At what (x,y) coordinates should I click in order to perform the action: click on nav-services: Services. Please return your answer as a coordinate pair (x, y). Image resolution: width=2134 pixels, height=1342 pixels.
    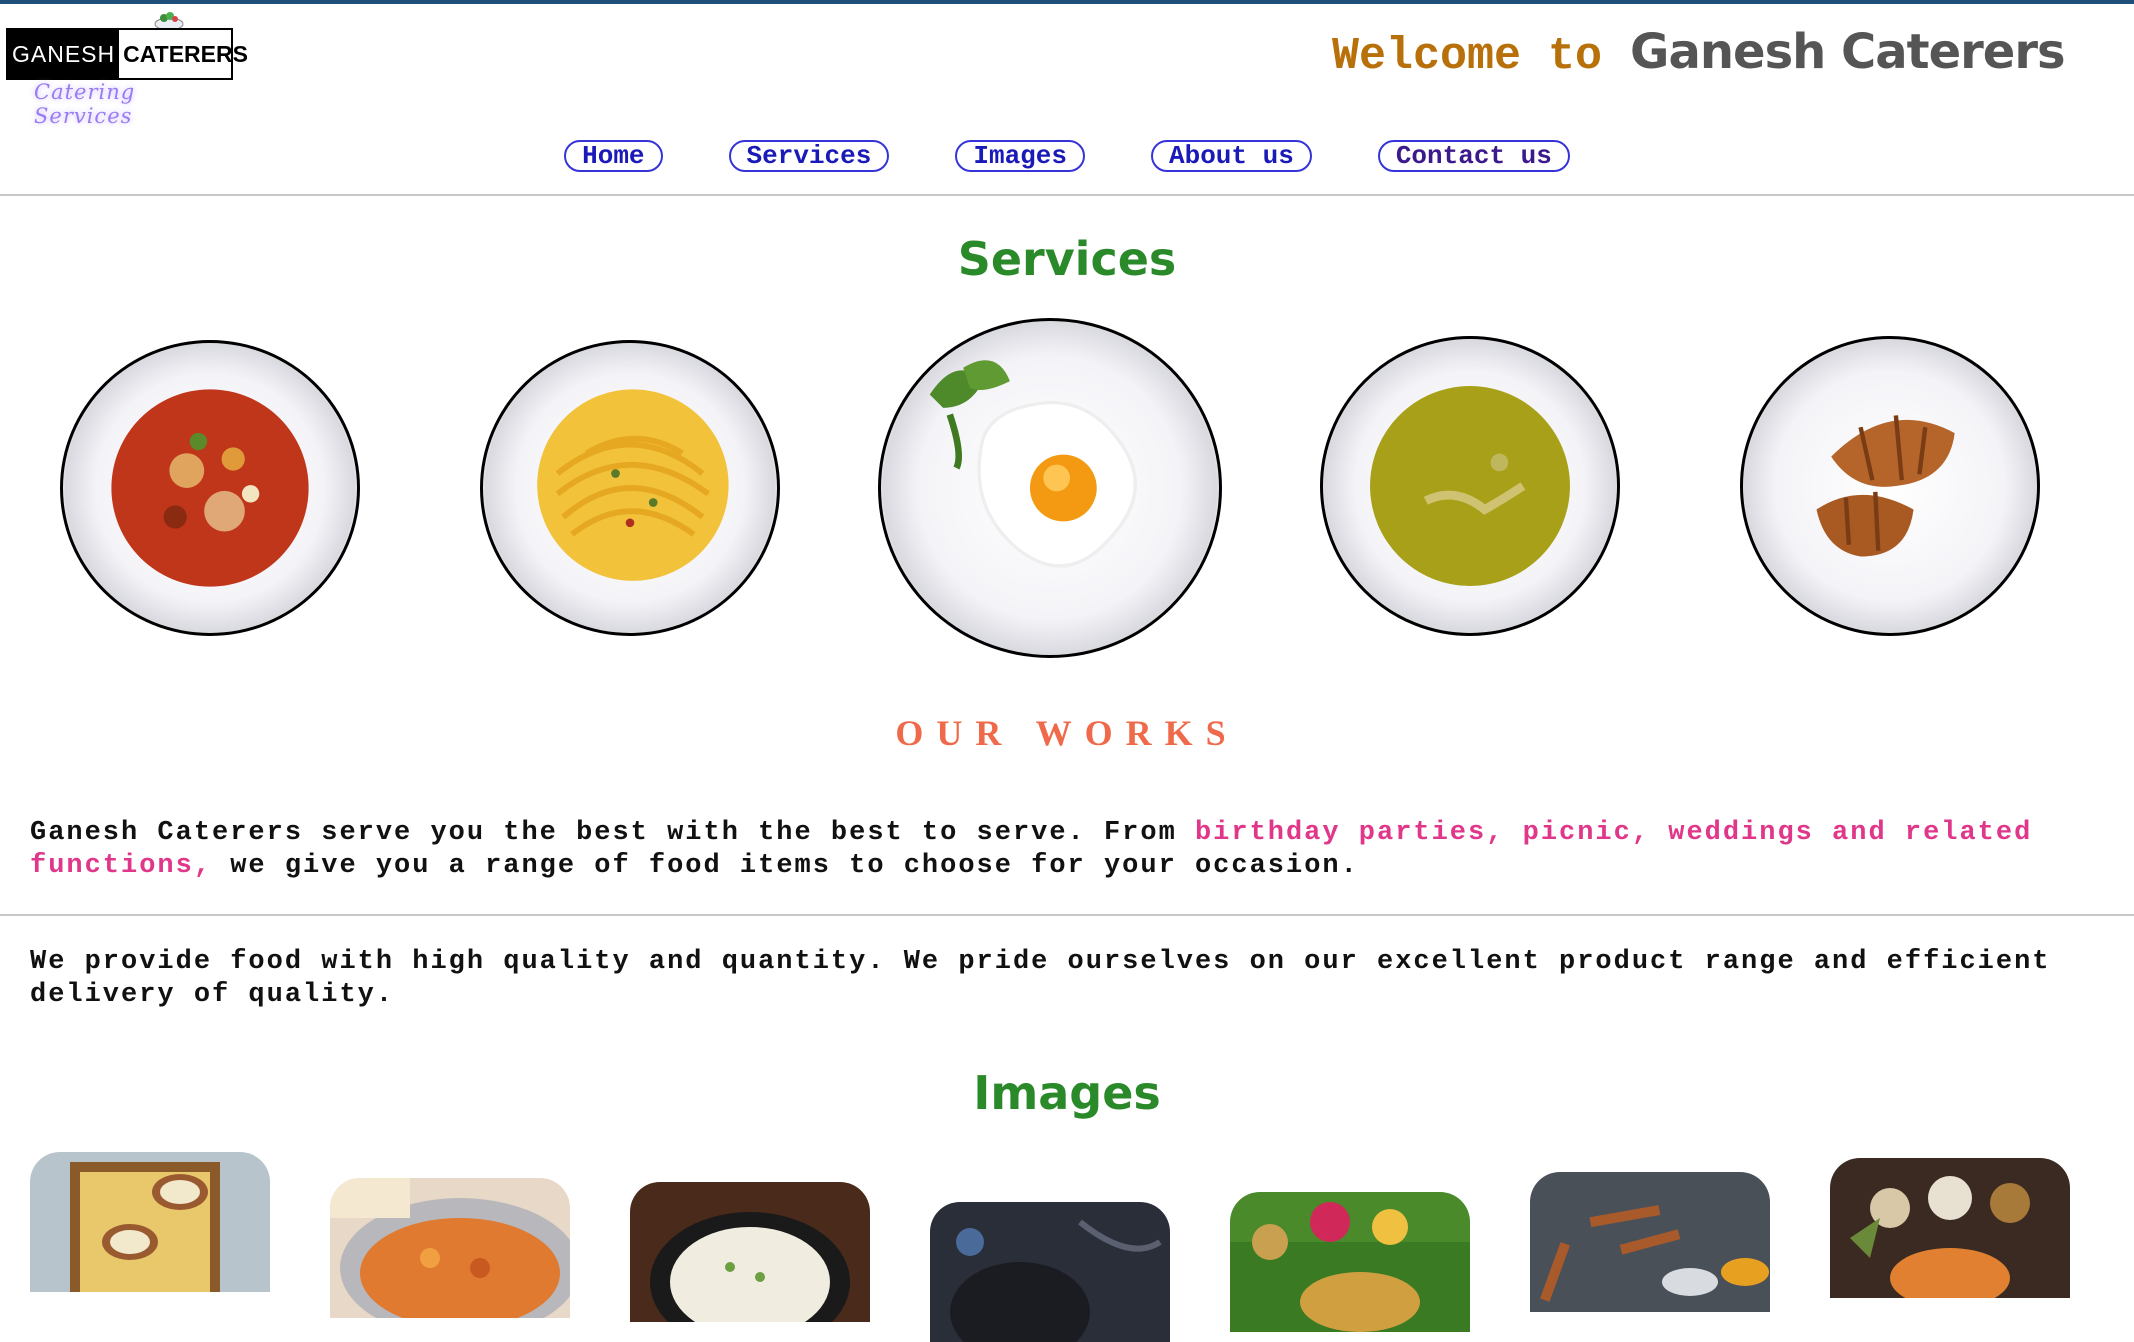
    Looking at the image, I should click on (809, 156).